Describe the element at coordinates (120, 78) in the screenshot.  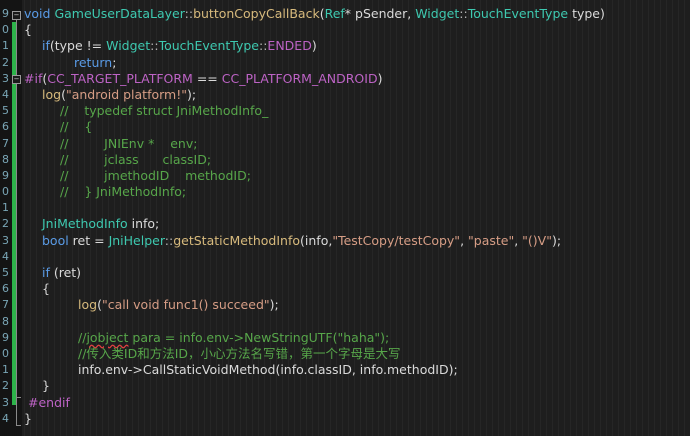
I see `macro: CC_TARGET_PLATFORM` at that location.